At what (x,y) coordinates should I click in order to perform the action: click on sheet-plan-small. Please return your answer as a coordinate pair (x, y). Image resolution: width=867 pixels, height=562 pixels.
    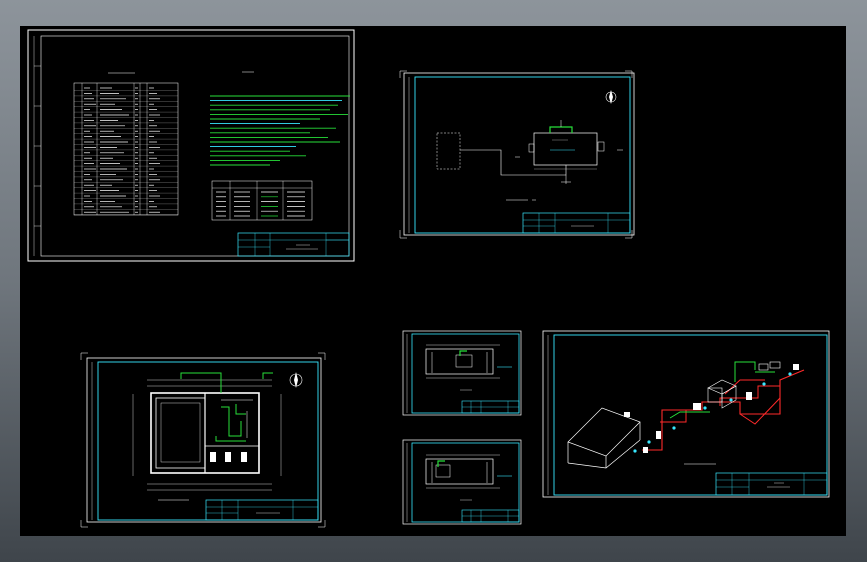
    Looking at the image, I should click on (517, 154).